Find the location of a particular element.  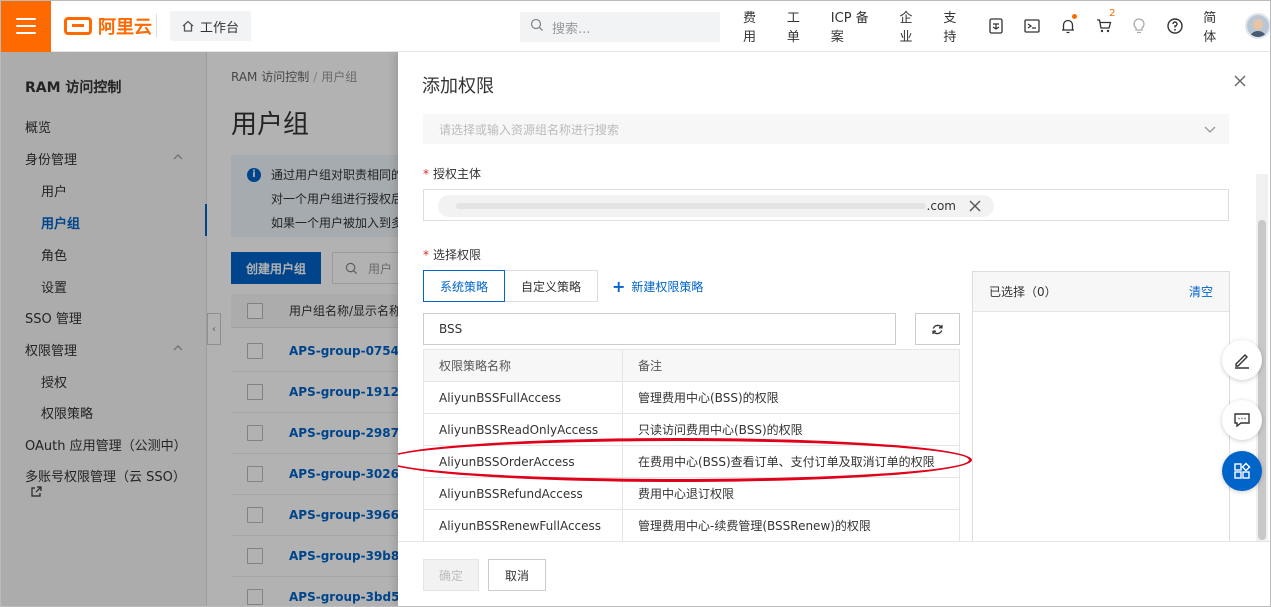

edit-float-button is located at coordinates (1242, 360).